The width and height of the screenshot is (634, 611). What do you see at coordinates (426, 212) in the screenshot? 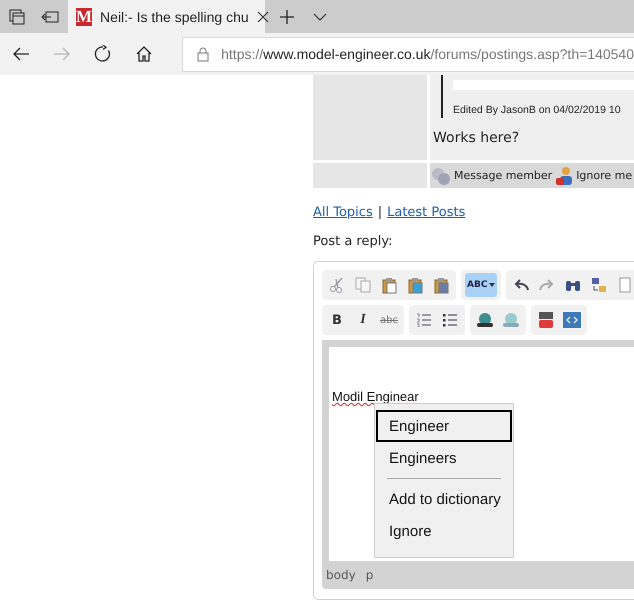
I see `nav-link: Latest Posts` at bounding box center [426, 212].